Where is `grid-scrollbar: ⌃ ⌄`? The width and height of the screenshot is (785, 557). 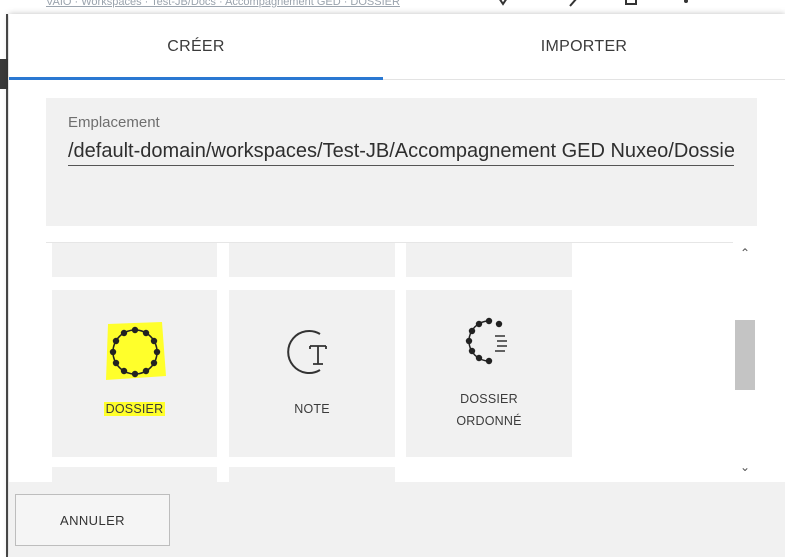
grid-scrollbar: ⌃ ⌄ is located at coordinates (745, 362).